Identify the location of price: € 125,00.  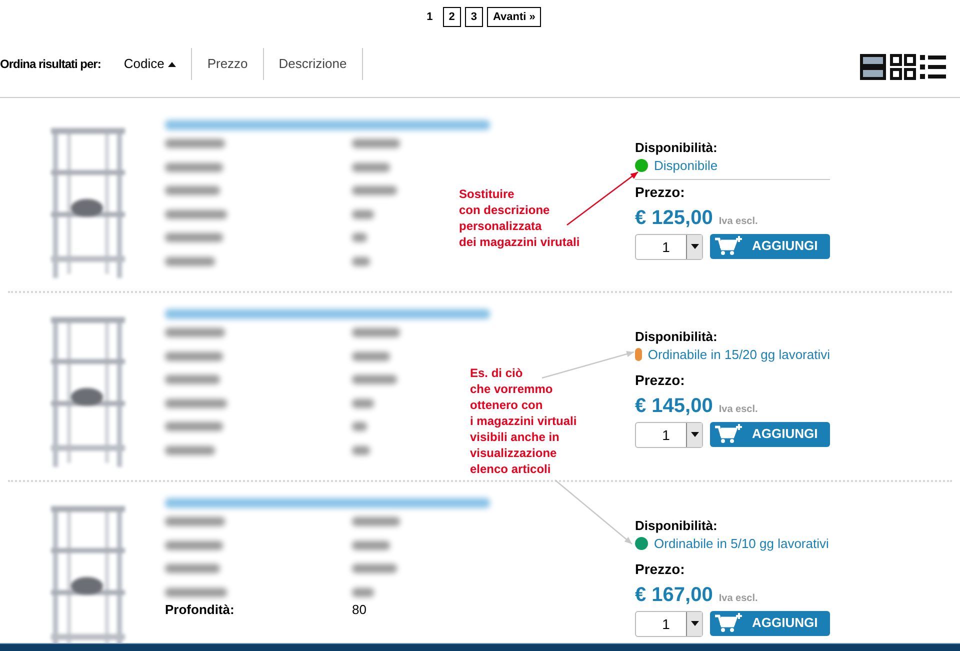
(674, 218).